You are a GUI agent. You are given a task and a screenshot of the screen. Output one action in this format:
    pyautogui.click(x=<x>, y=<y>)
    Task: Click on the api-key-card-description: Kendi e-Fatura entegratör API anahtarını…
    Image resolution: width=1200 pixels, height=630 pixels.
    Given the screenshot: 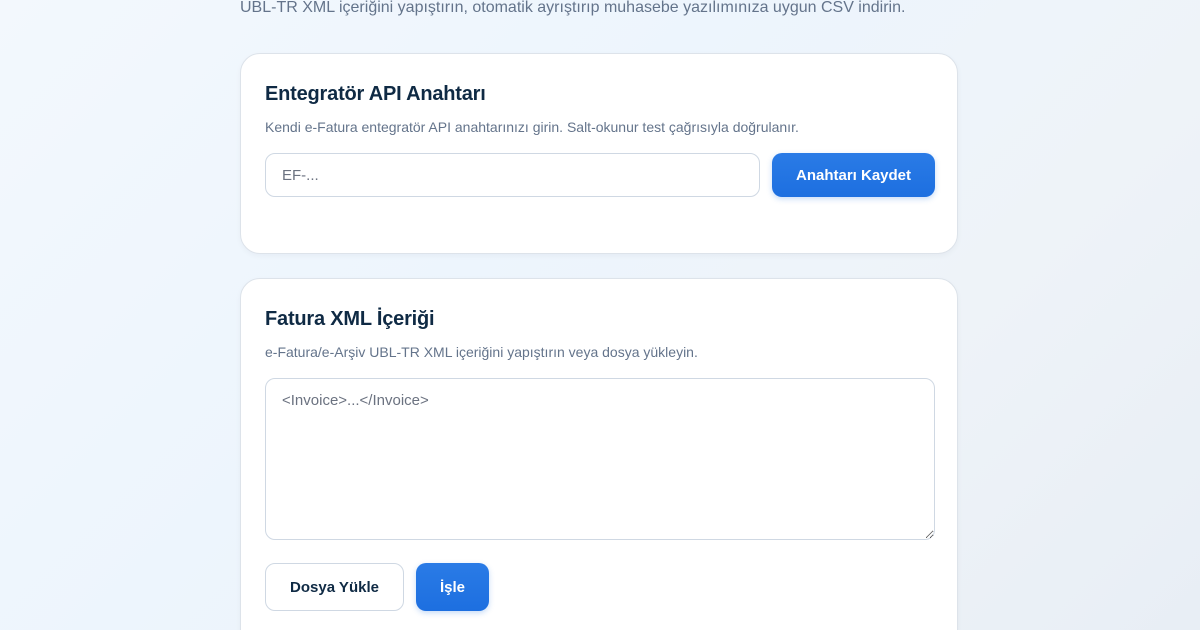 What is the action you would take?
    pyautogui.click(x=532, y=127)
    